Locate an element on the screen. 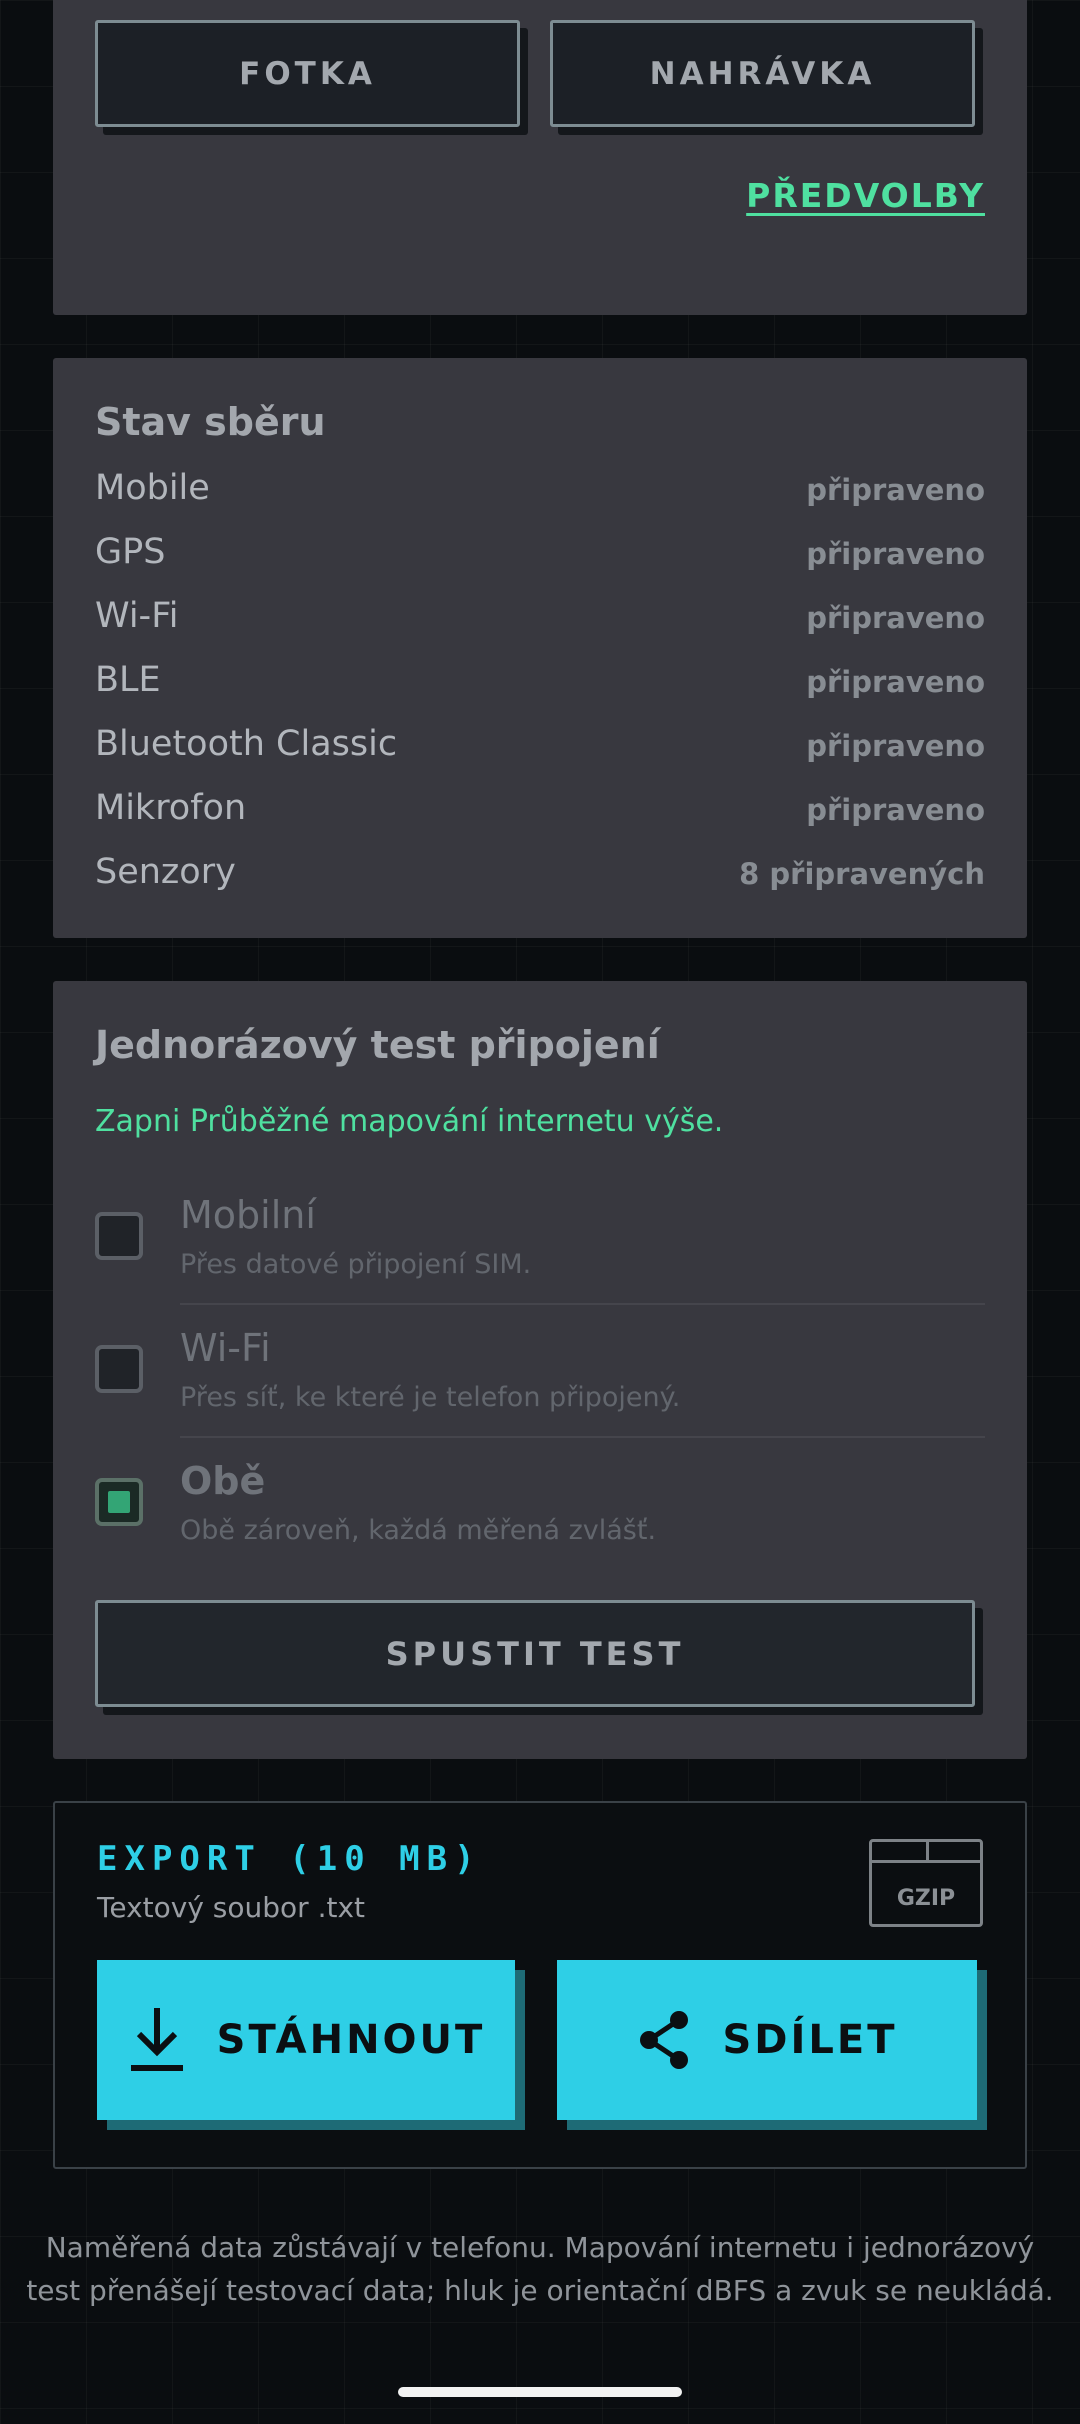 The image size is (1080, 2424). share-label: SDÍLET is located at coordinates (810, 2040).